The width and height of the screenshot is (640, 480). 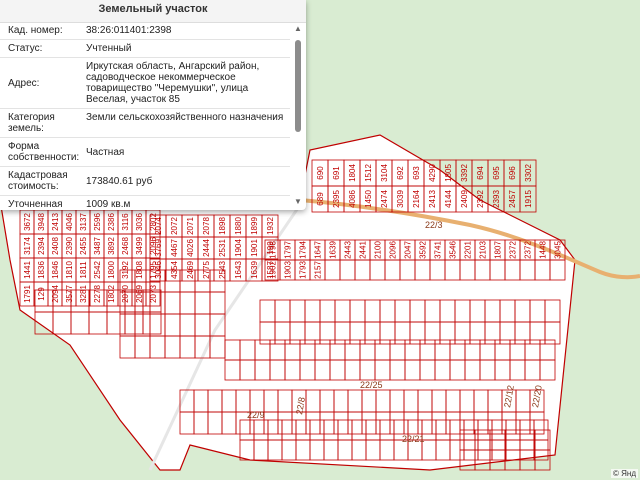 What do you see at coordinates (97, 270) in the screenshot?
I see `plot-number-label: 2542` at bounding box center [97, 270].